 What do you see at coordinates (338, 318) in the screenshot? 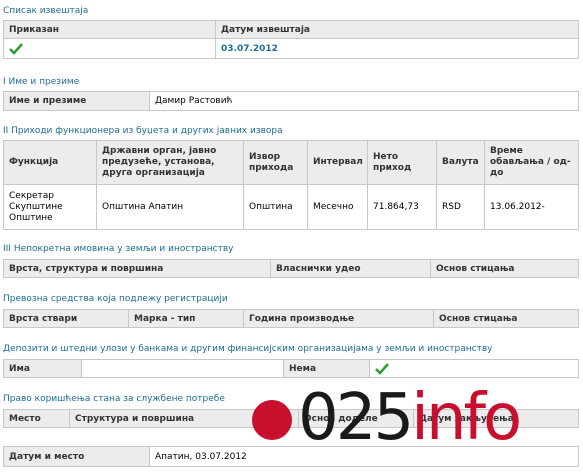
I see `vehicles-header-year: Година производње` at bounding box center [338, 318].